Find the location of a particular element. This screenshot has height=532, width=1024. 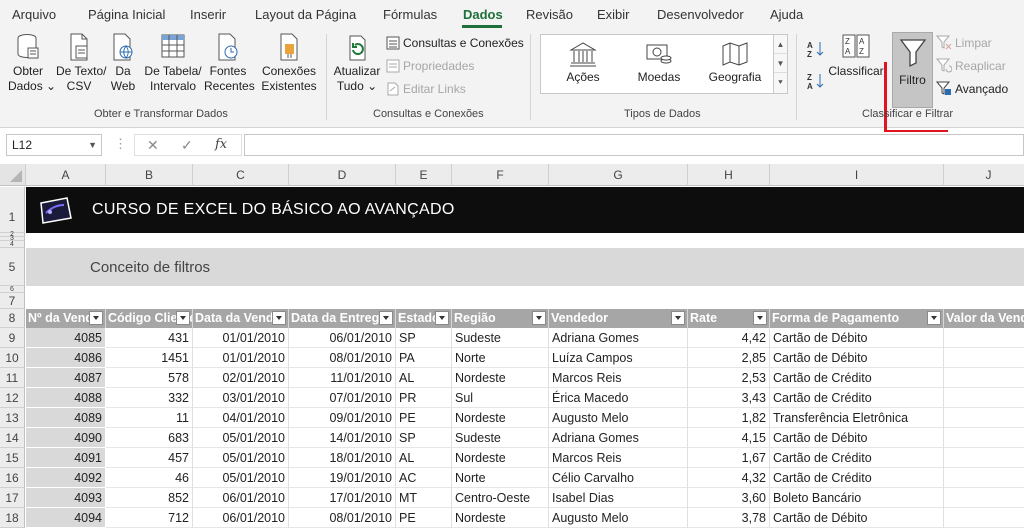

table-cell: Cartão de Débito is located at coordinates (857, 438).